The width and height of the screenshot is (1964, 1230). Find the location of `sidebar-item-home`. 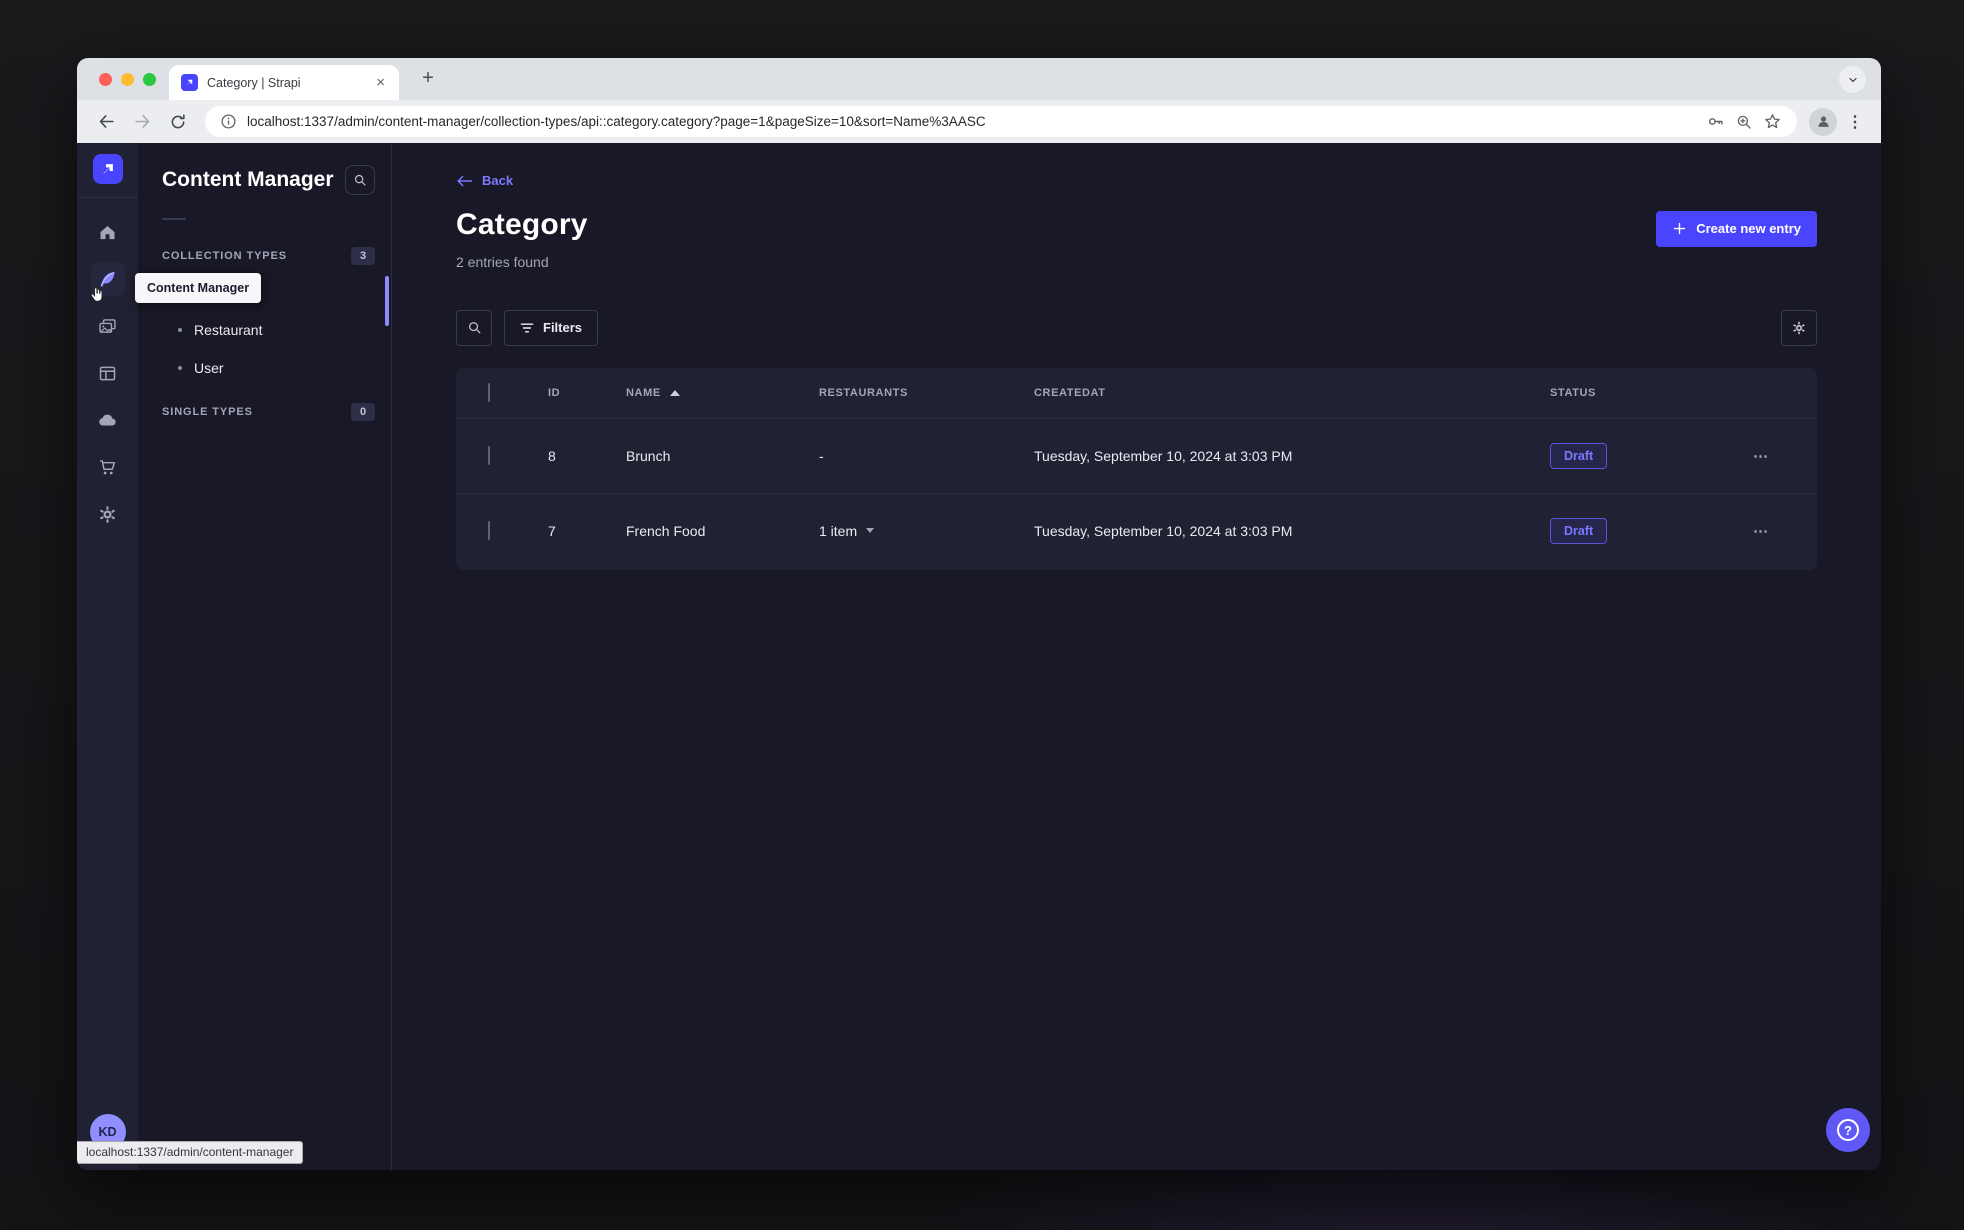

sidebar-item-home is located at coordinates (108, 232).